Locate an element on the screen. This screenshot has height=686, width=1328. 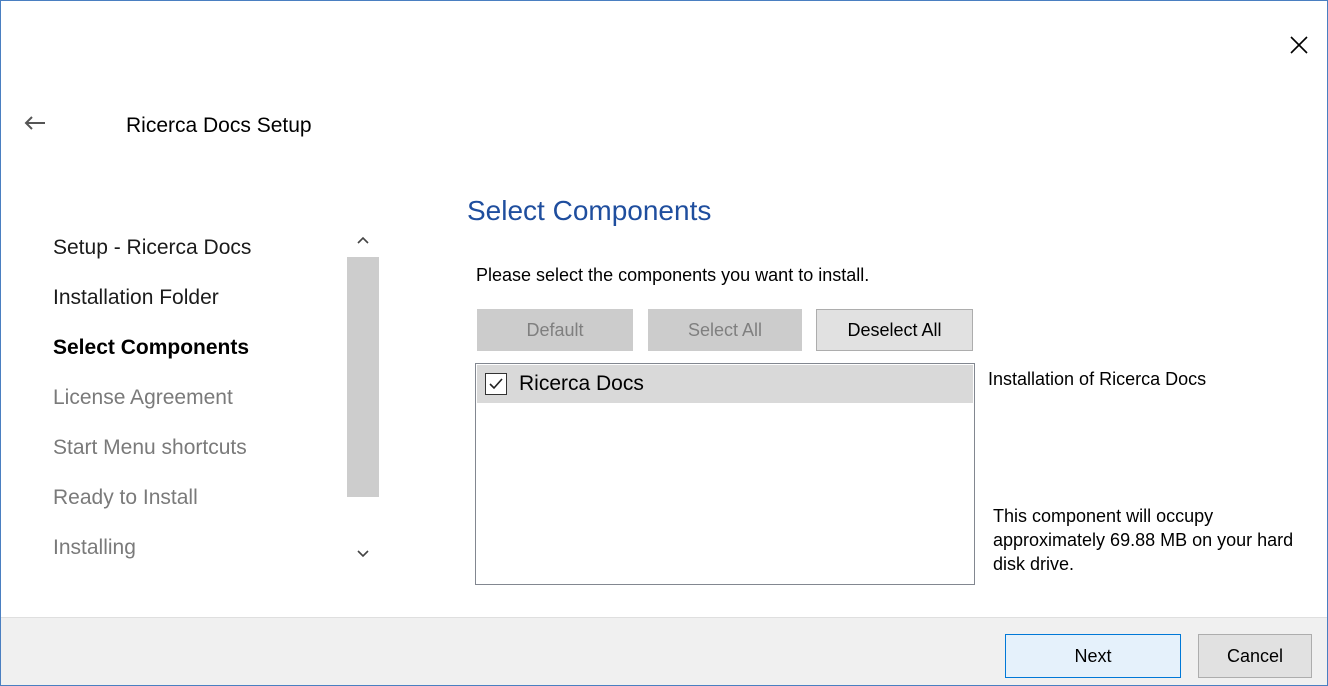
step-license-agreement: License Agreement is located at coordinates (143, 397).